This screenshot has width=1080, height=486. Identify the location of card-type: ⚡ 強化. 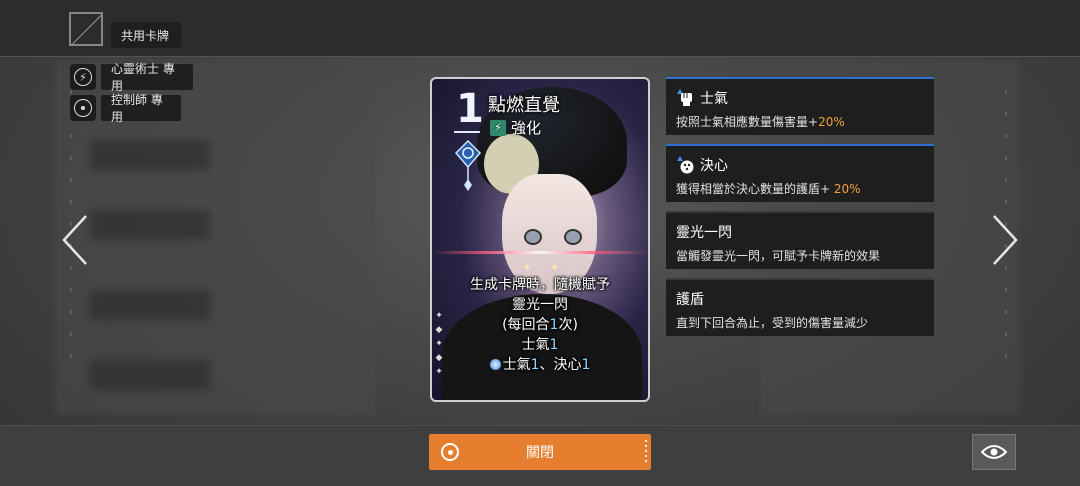
(515, 127).